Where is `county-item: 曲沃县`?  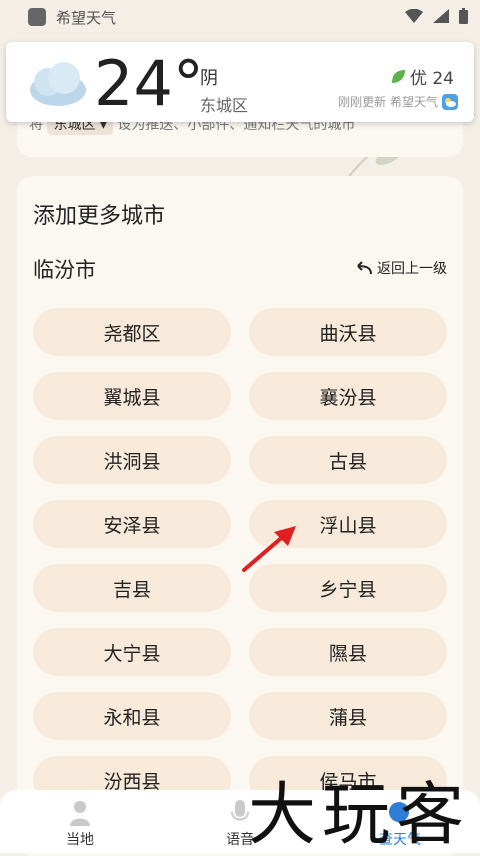 county-item: 曲沃县 is located at coordinates (348, 332).